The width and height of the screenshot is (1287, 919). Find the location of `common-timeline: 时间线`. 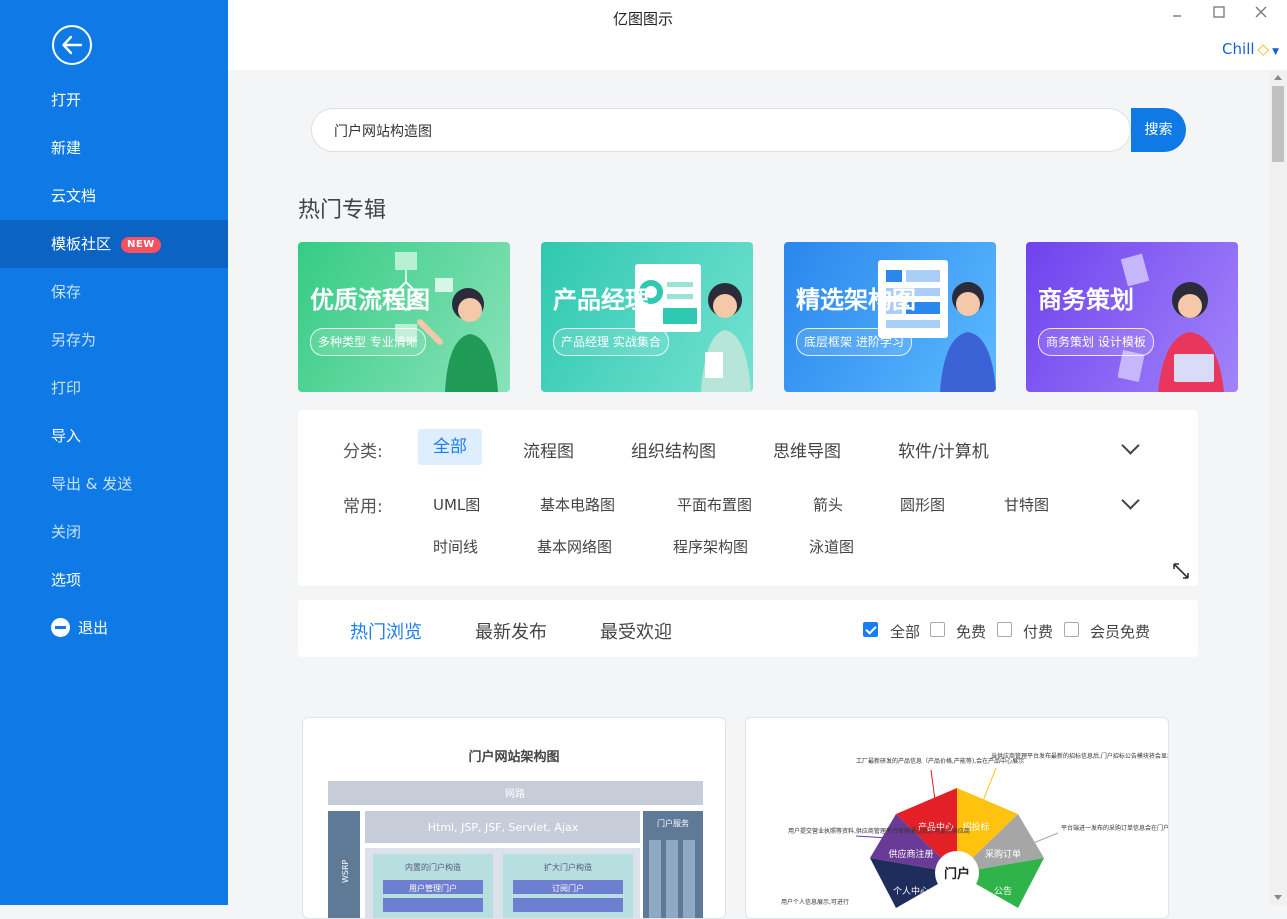

common-timeline: 时间线 is located at coordinates (455, 546).